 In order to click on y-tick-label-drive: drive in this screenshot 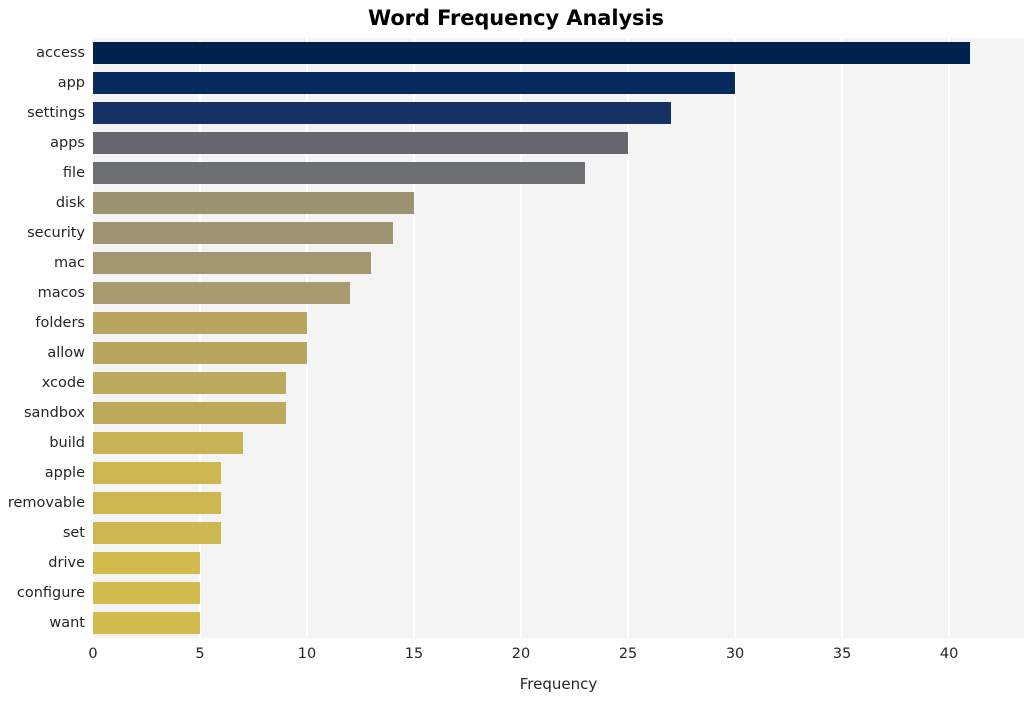, I will do `click(66, 563)`.